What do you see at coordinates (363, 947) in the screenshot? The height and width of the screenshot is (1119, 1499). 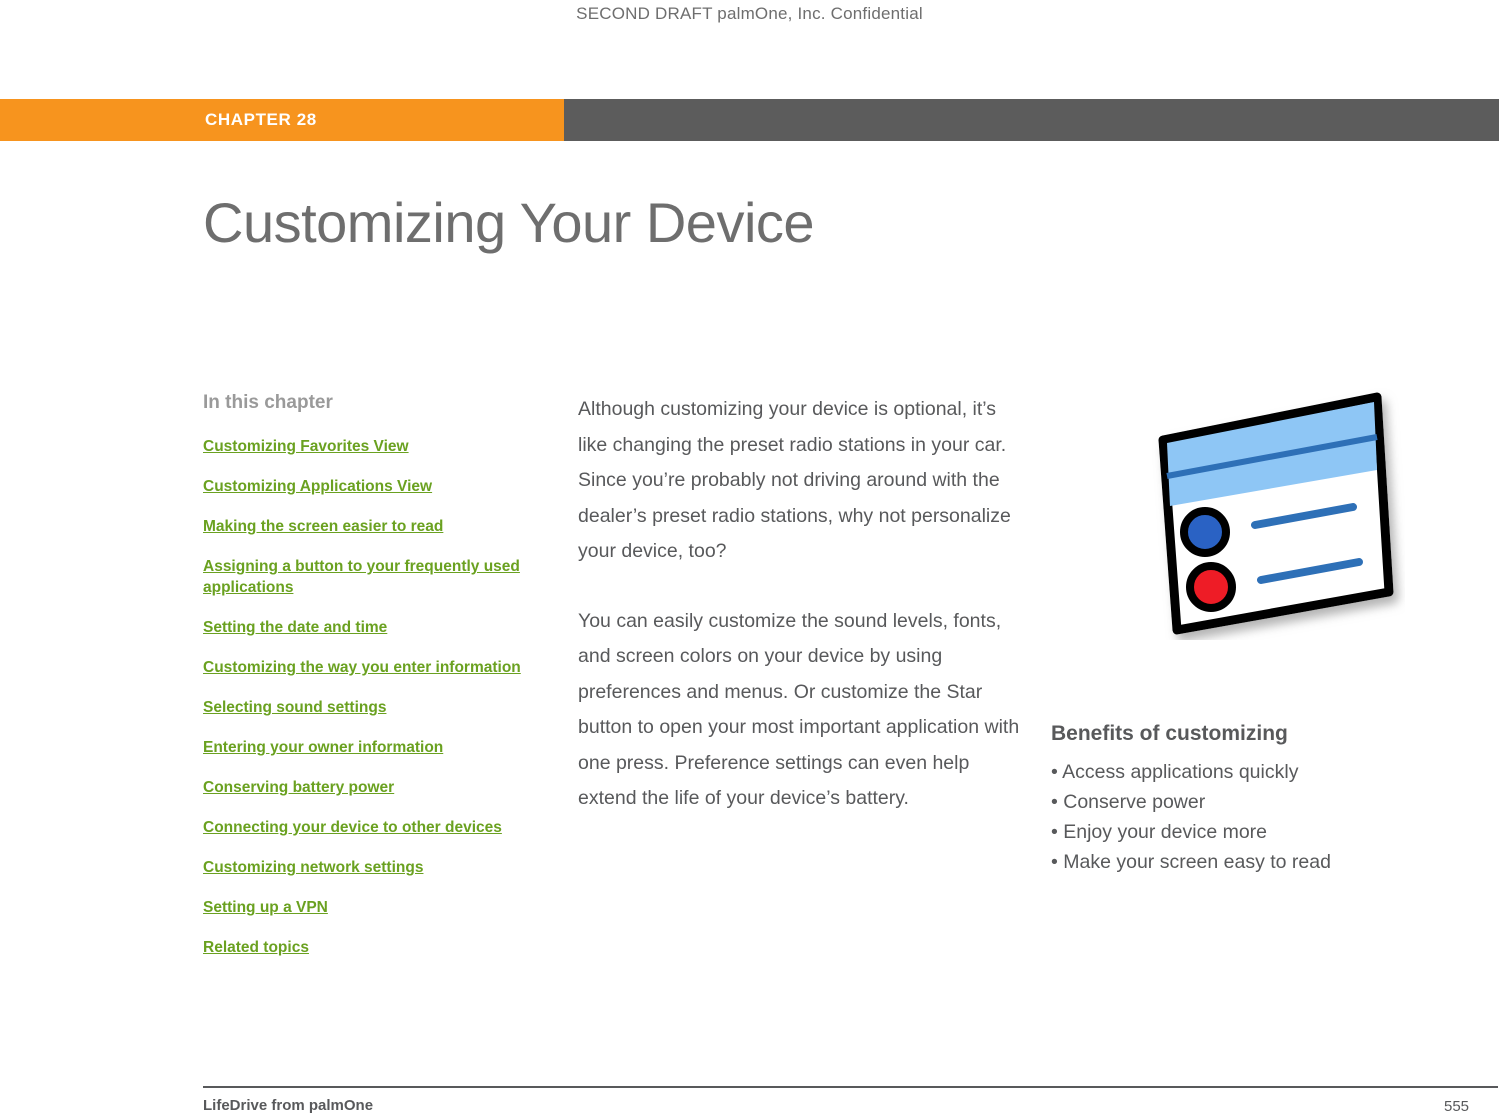 I see `toc-link-related-topics: Related topics` at bounding box center [363, 947].